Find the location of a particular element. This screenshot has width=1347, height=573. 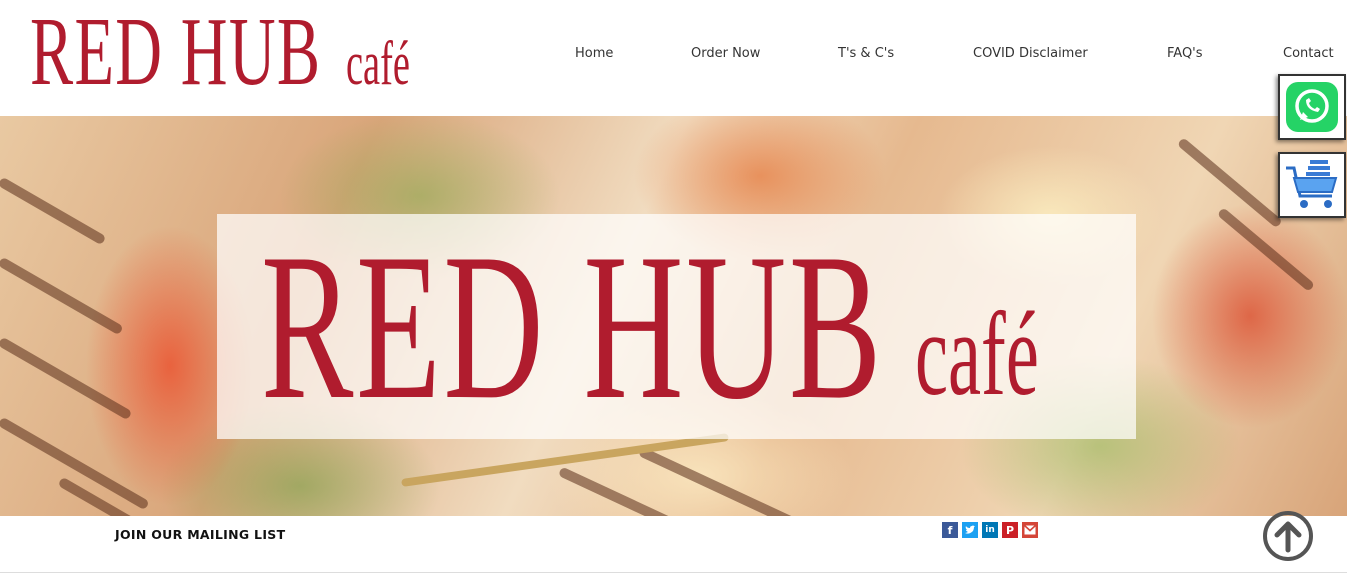

linkedin-icon: in is located at coordinates (990, 530).